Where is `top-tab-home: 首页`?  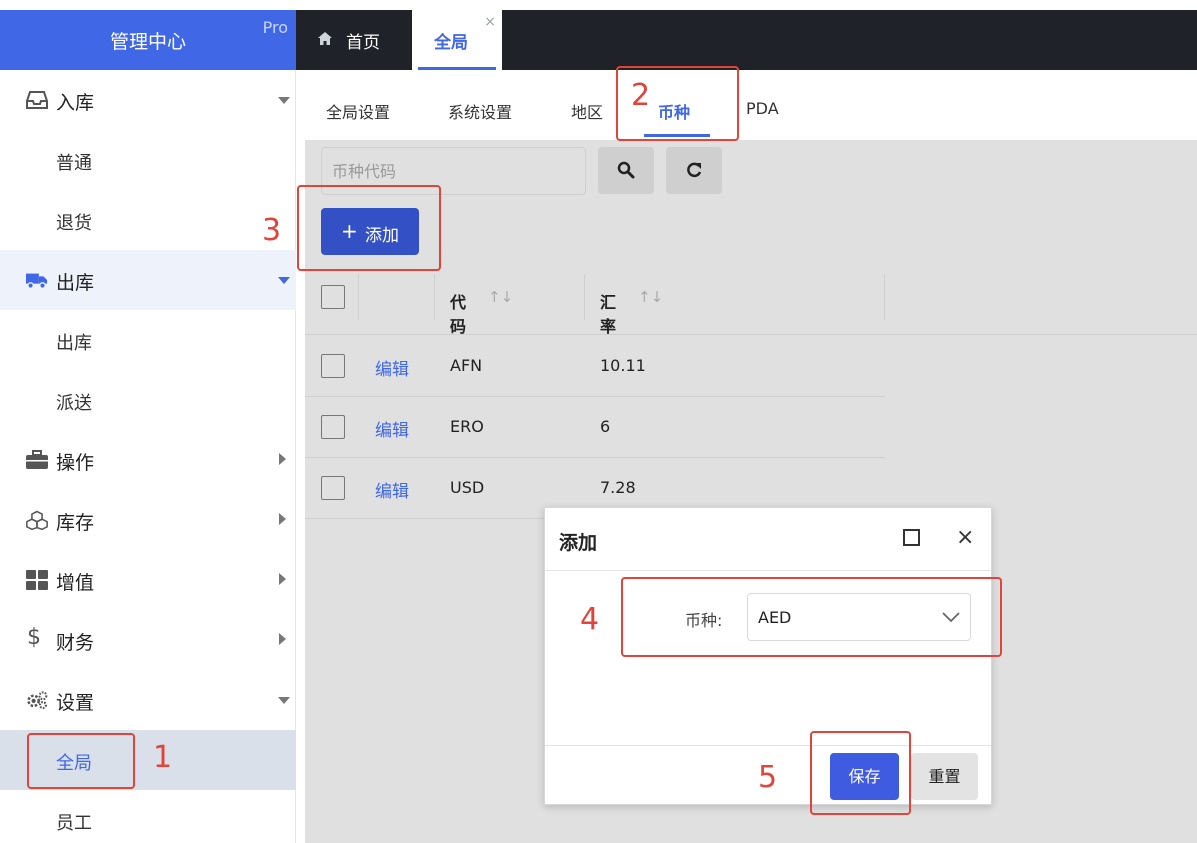 top-tab-home: 首页 is located at coordinates (355, 40).